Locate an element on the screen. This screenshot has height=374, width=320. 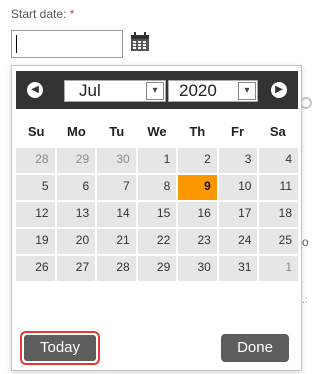
day-cell: 3 is located at coordinates (238, 160).